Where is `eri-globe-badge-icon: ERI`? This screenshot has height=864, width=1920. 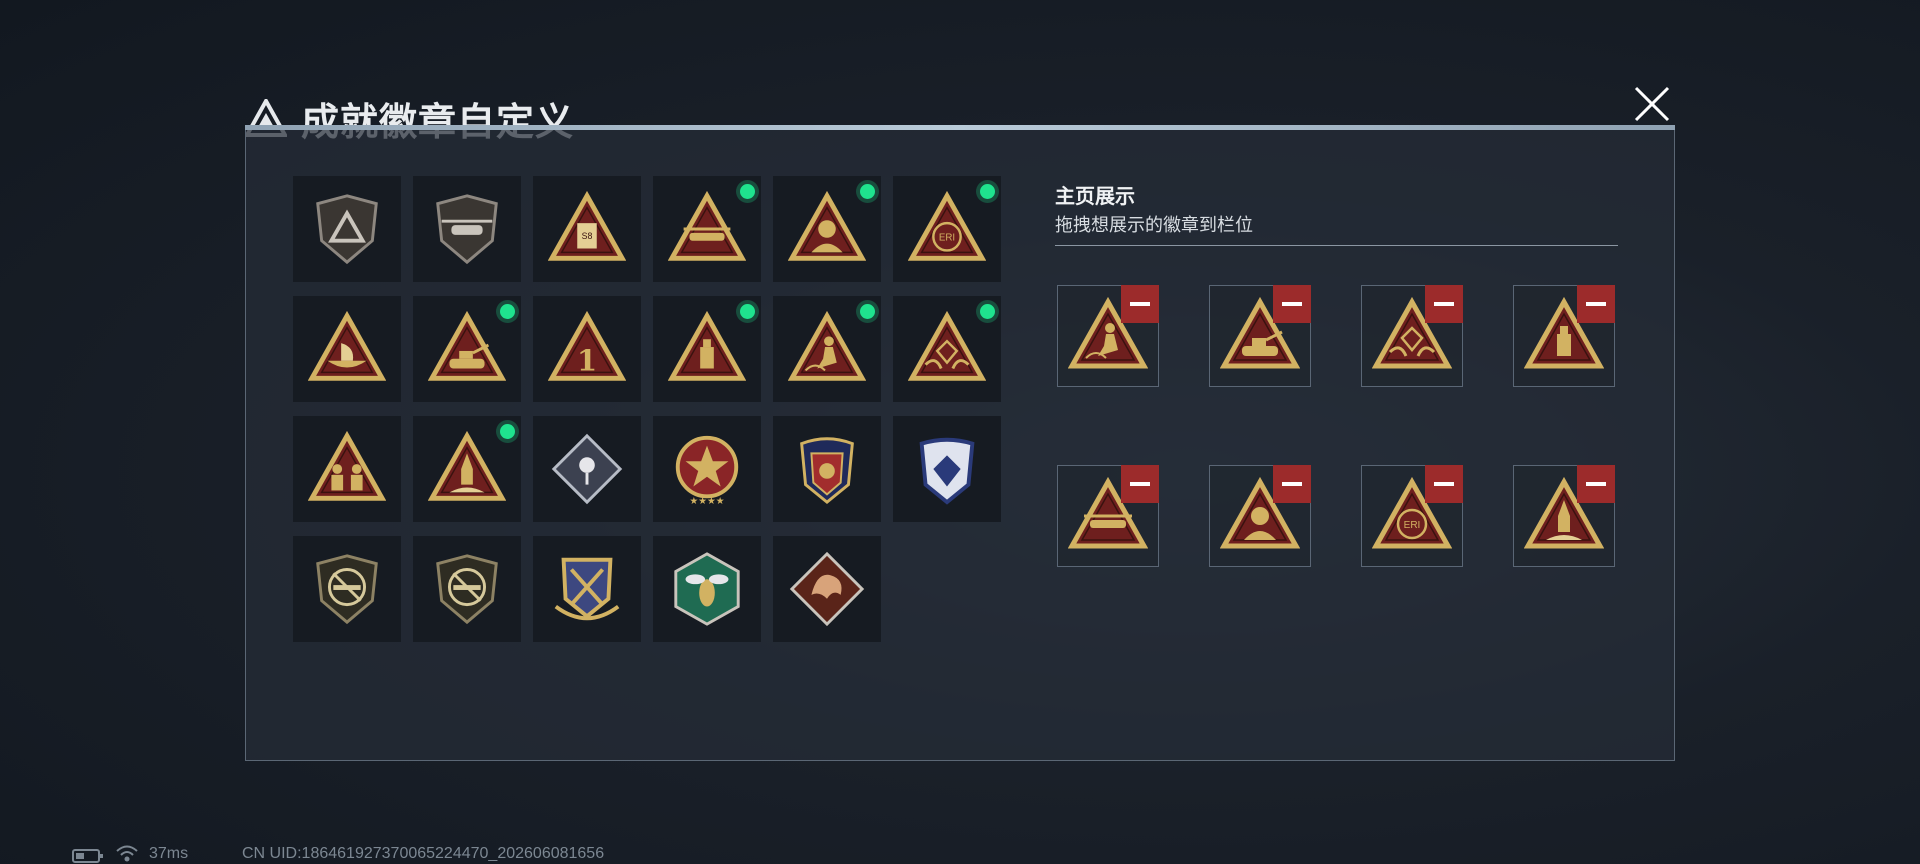 eri-globe-badge-icon: ERI is located at coordinates (947, 225).